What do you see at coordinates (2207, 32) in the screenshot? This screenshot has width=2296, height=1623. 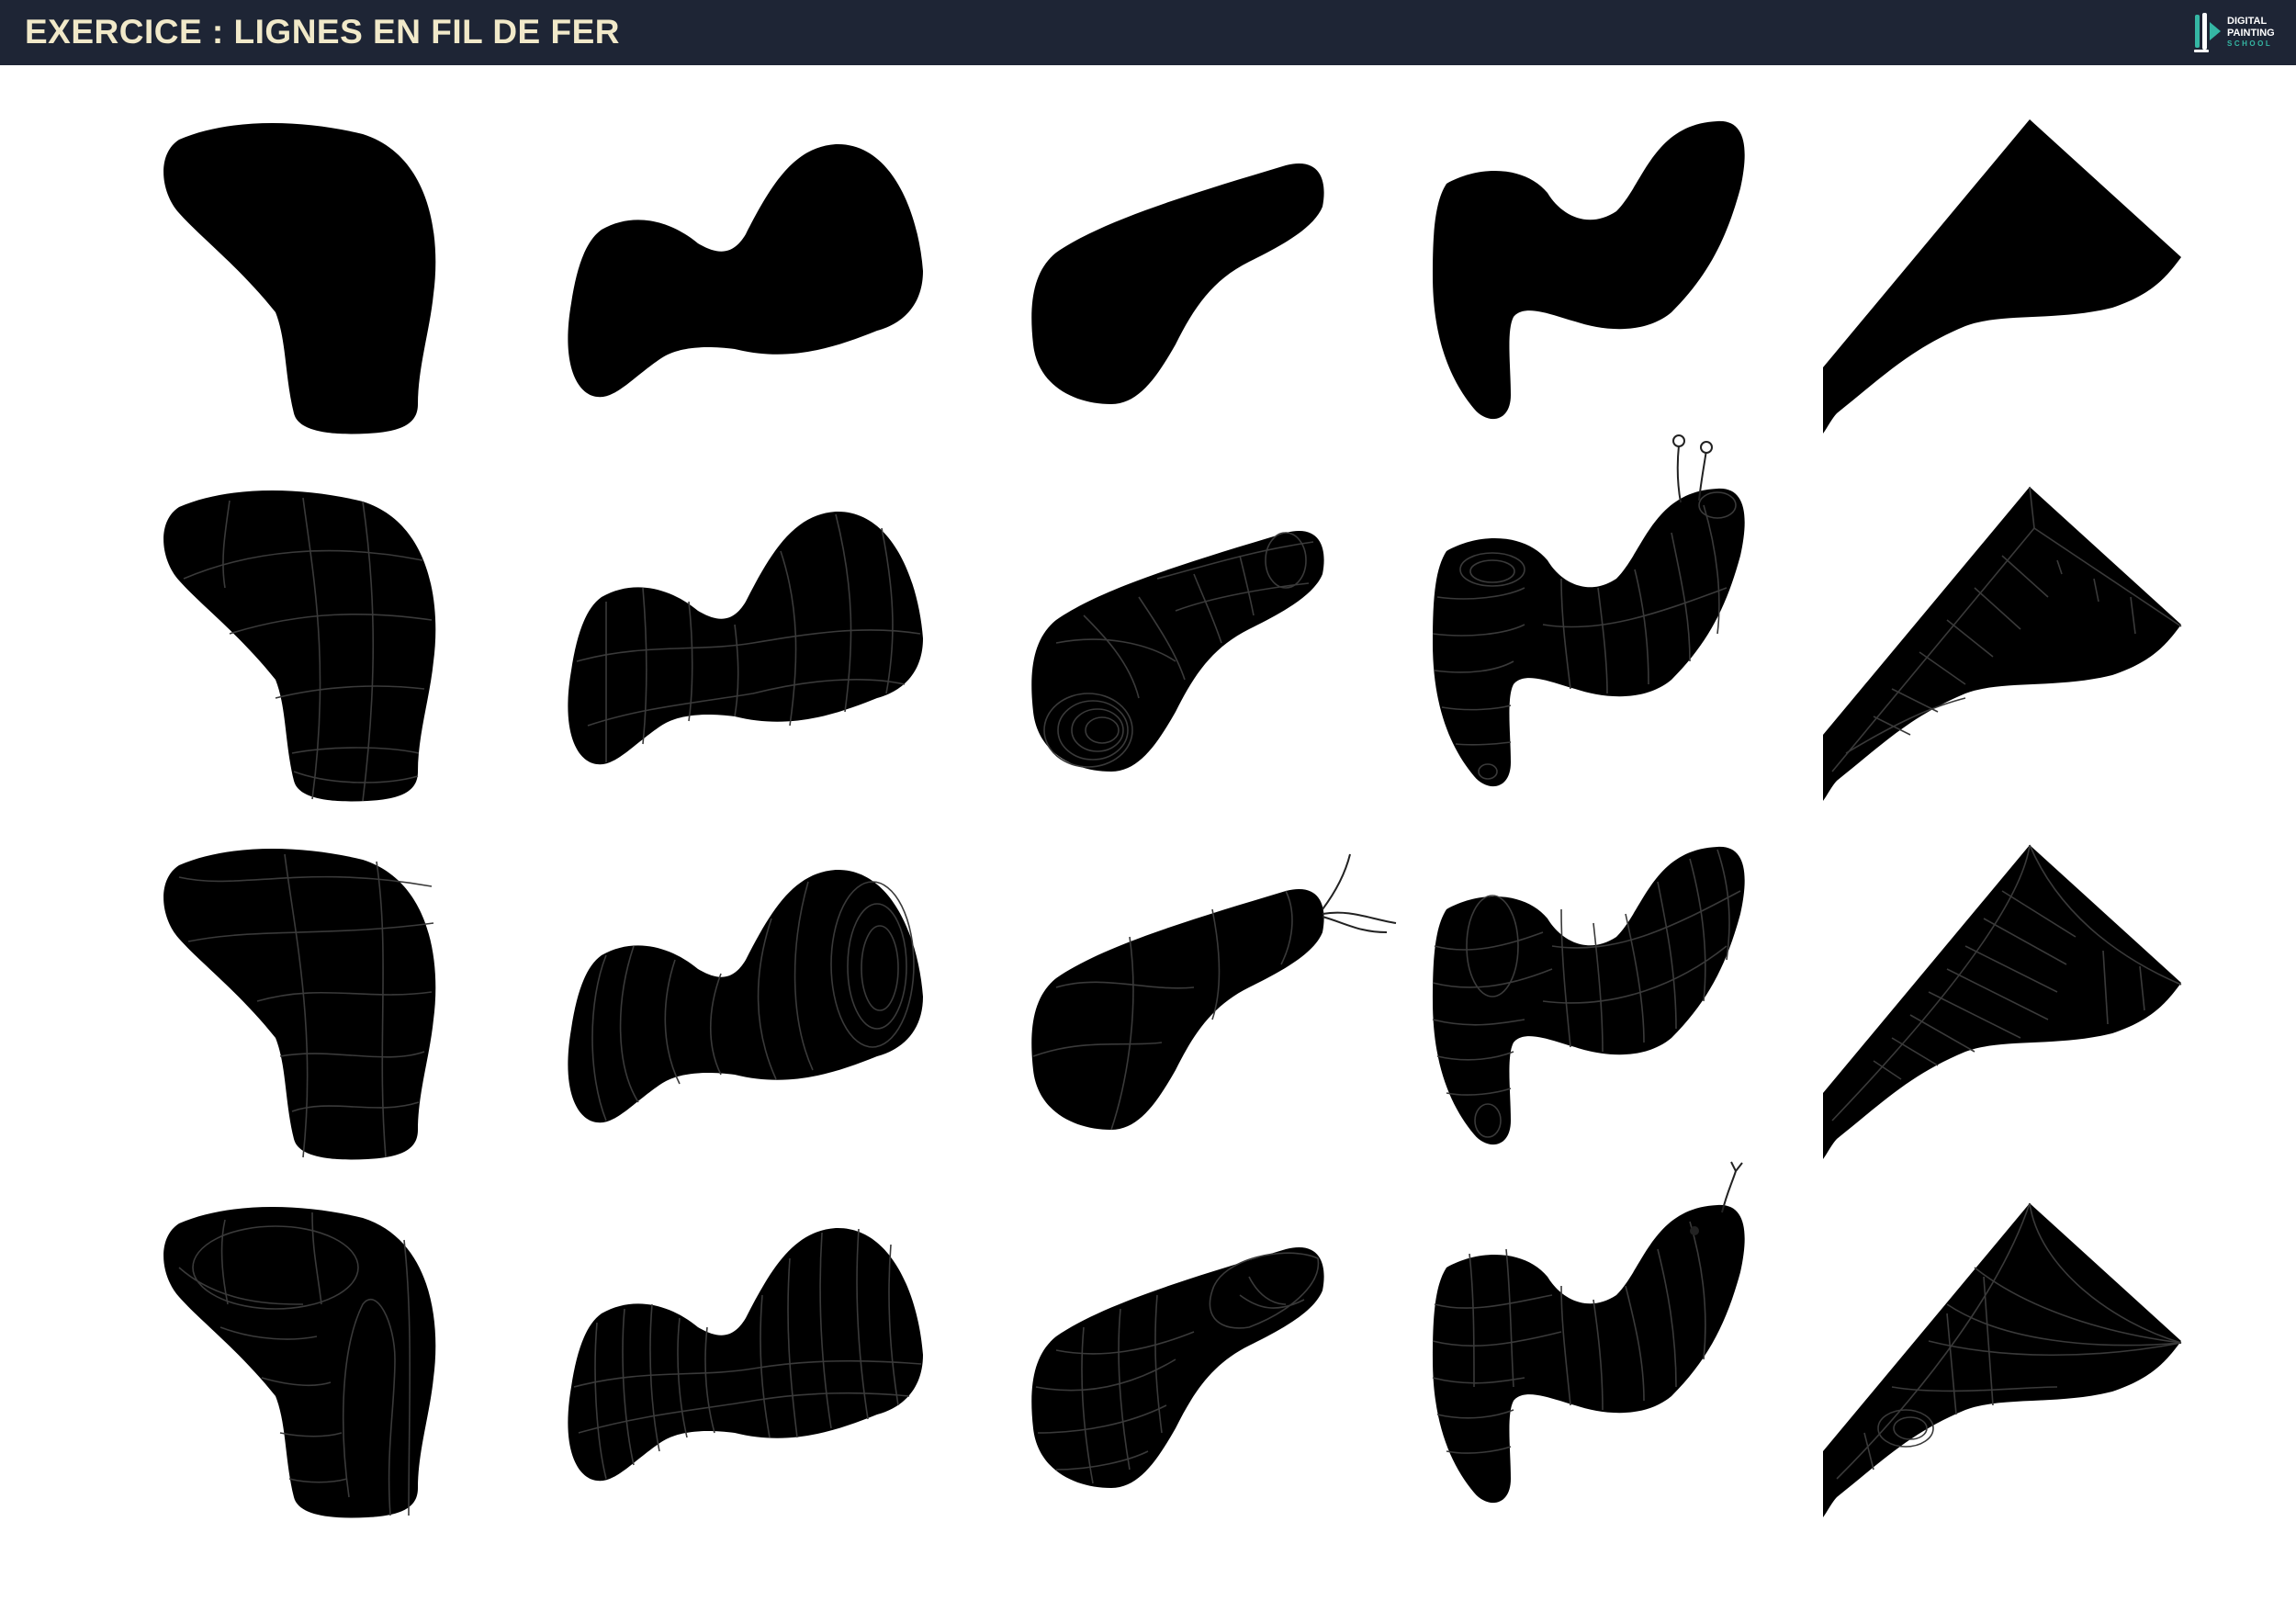 I see `brush-logo-icon` at bounding box center [2207, 32].